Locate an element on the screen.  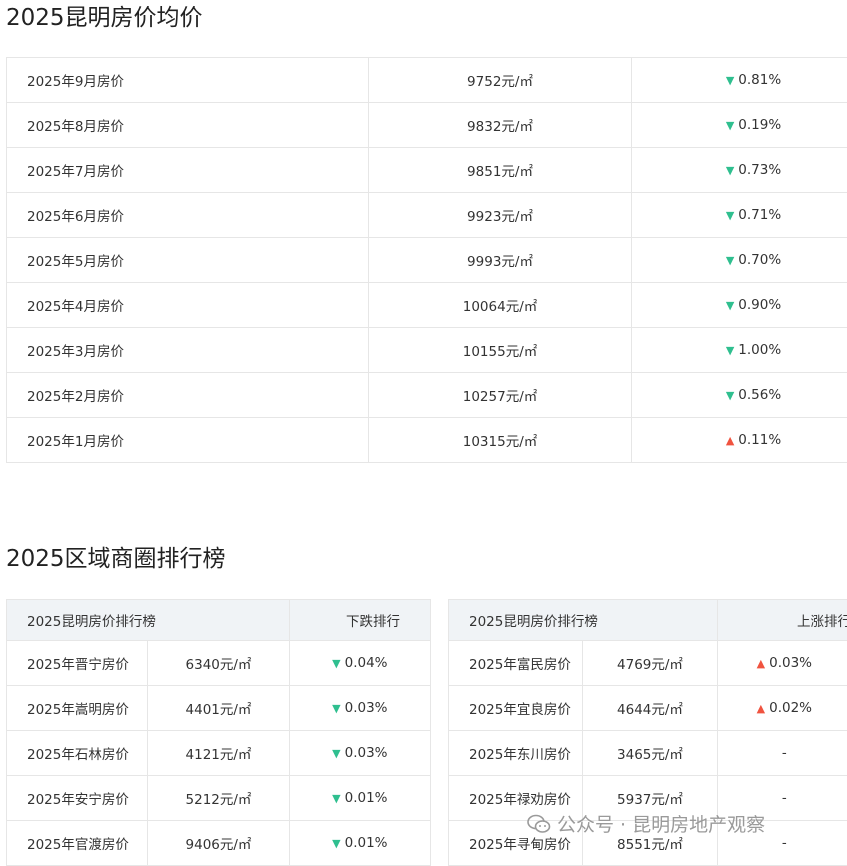
district-name: 2025年东川房价 is located at coordinates (516, 753).